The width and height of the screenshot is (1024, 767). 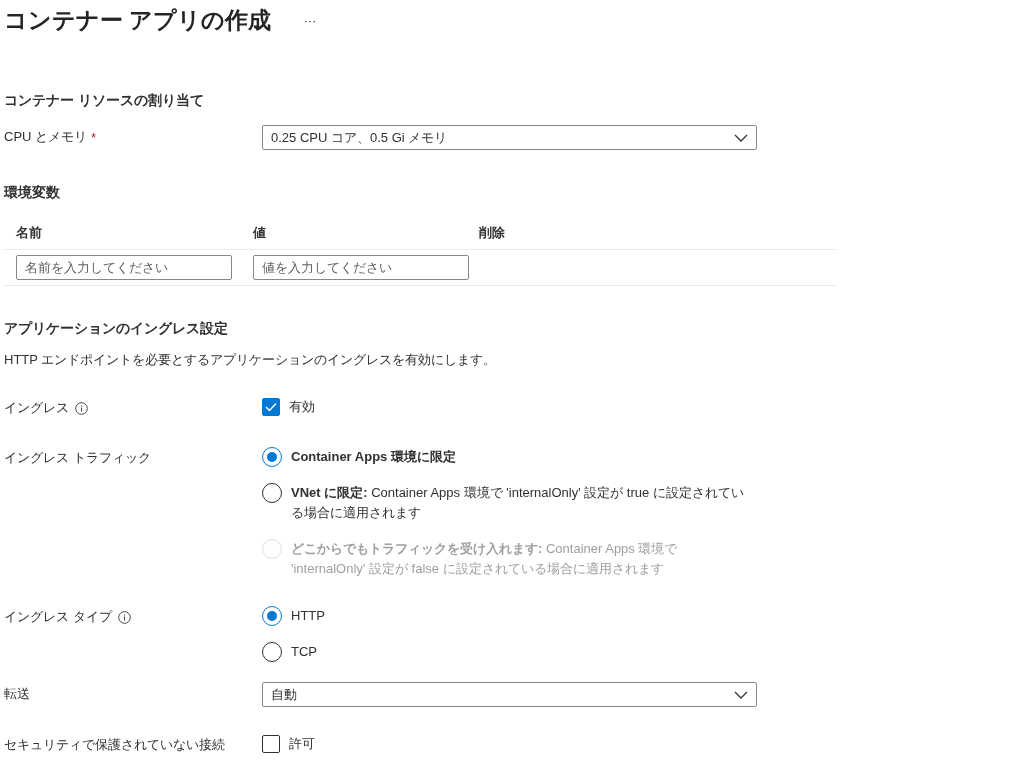 I want to click on text-input: 値を入力してください, so click(x=361, y=267).